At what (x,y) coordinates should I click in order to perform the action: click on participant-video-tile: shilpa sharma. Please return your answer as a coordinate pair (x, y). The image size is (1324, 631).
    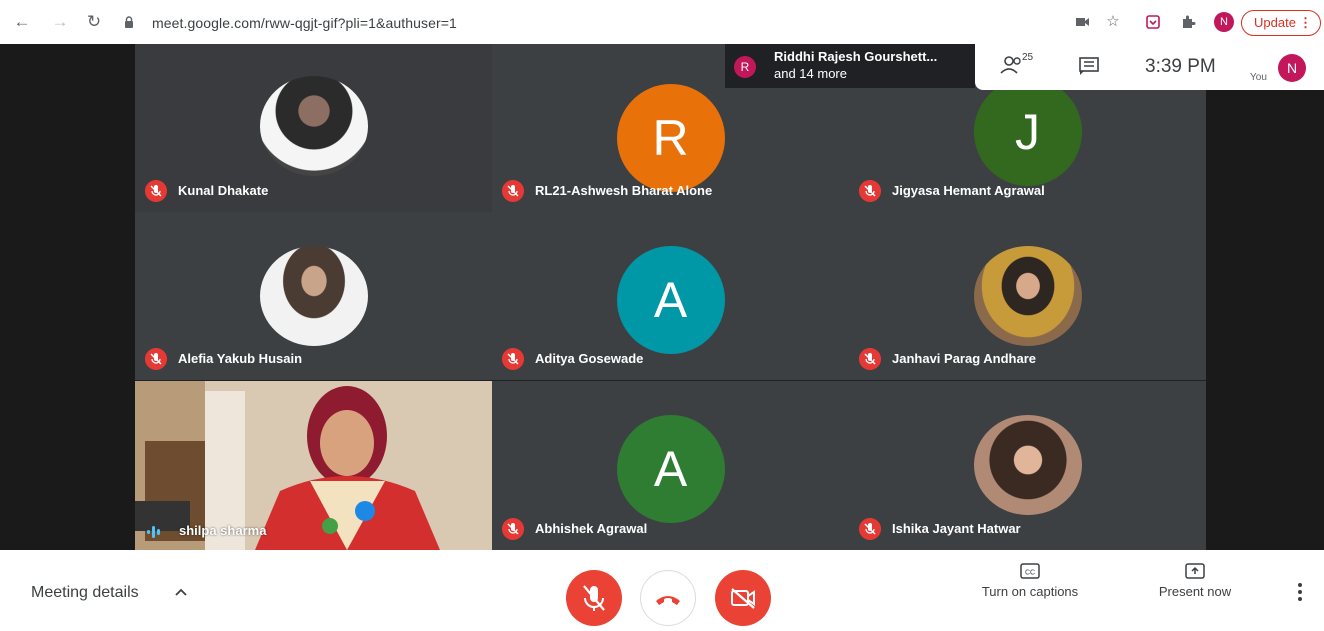
    Looking at the image, I should click on (314, 465).